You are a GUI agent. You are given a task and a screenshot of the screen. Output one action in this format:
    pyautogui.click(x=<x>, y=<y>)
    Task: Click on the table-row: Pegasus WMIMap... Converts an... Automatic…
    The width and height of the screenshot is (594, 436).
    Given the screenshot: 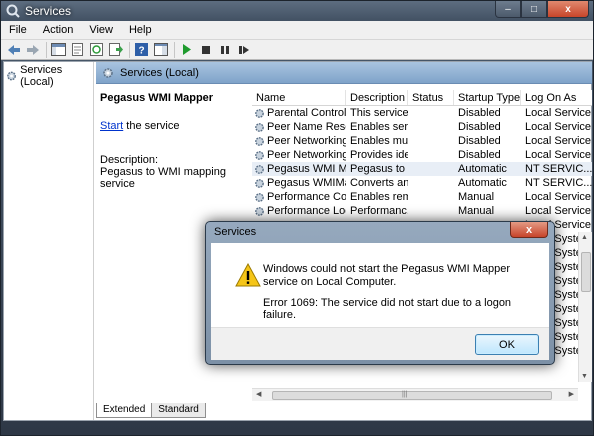 What is the action you would take?
    pyautogui.click(x=422, y=183)
    